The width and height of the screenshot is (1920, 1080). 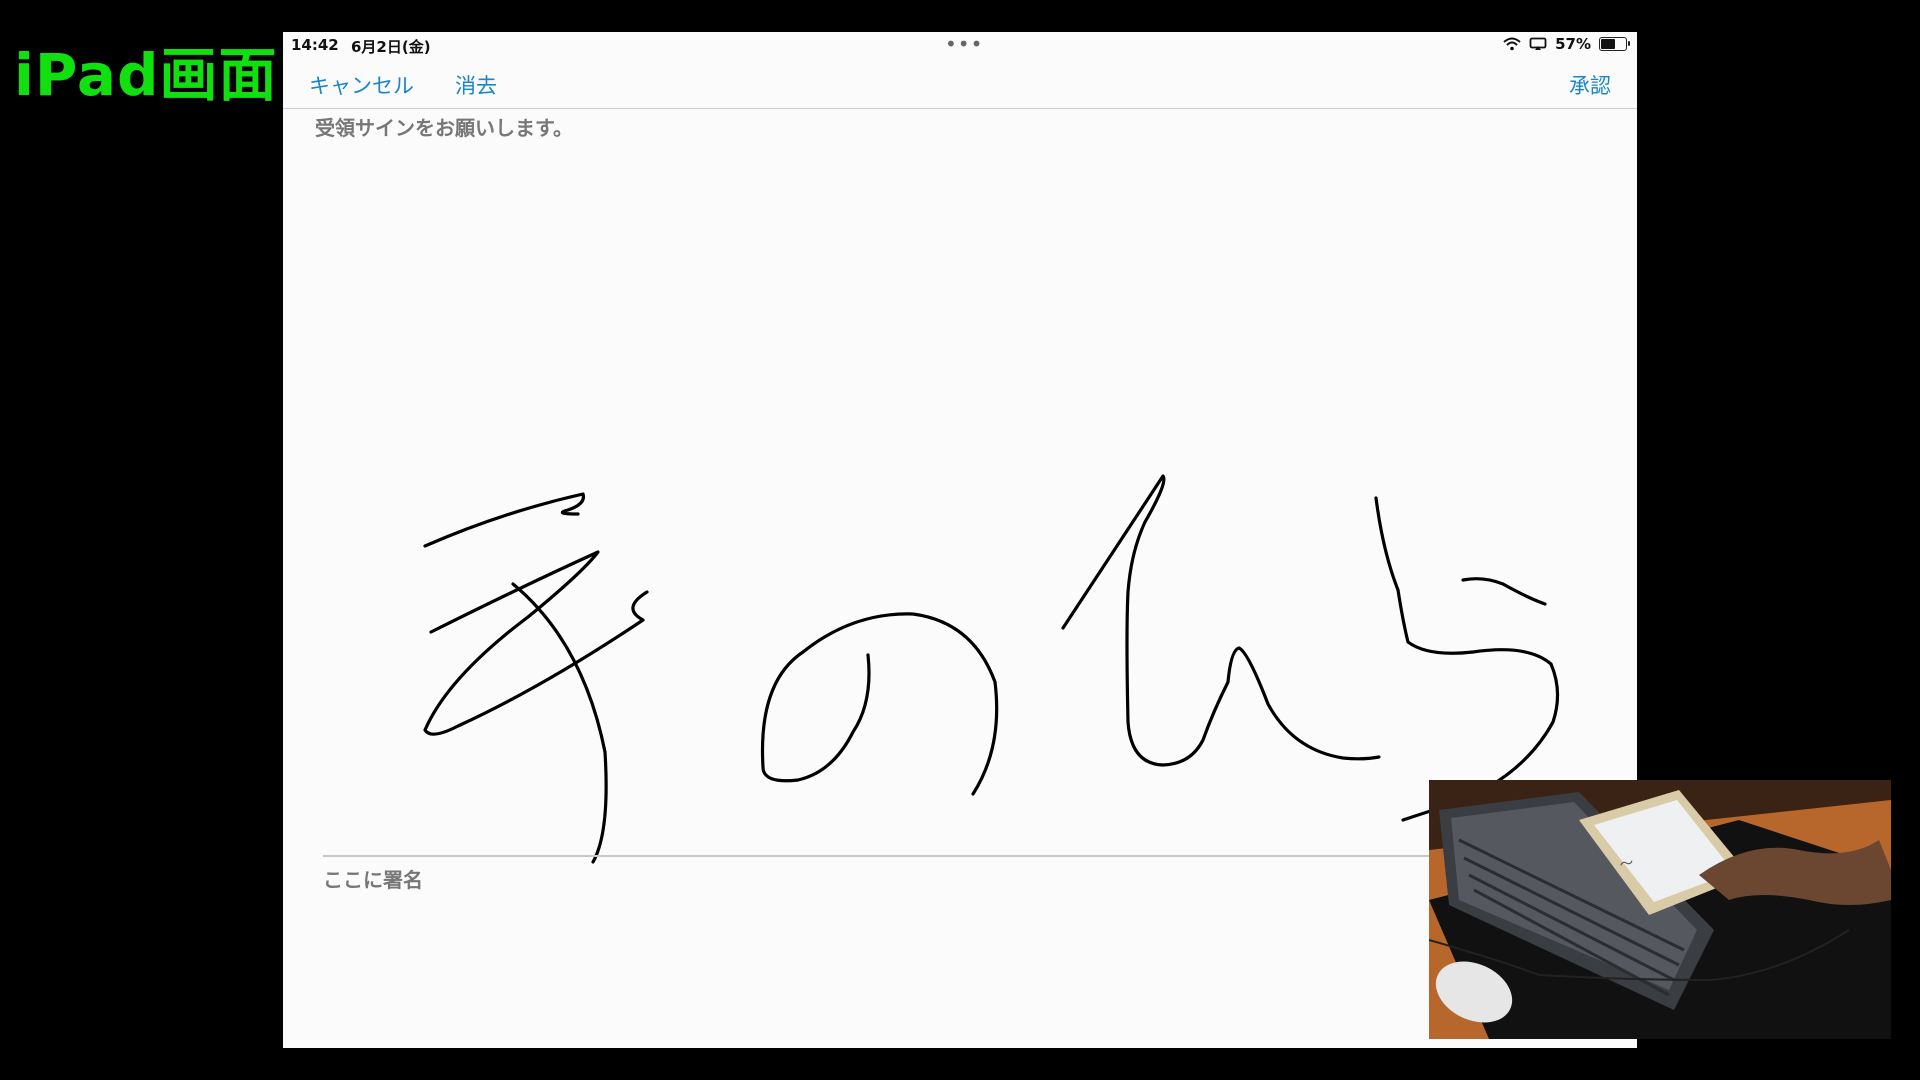 I want to click on sign-here-label: ここに署名, so click(x=373, y=880).